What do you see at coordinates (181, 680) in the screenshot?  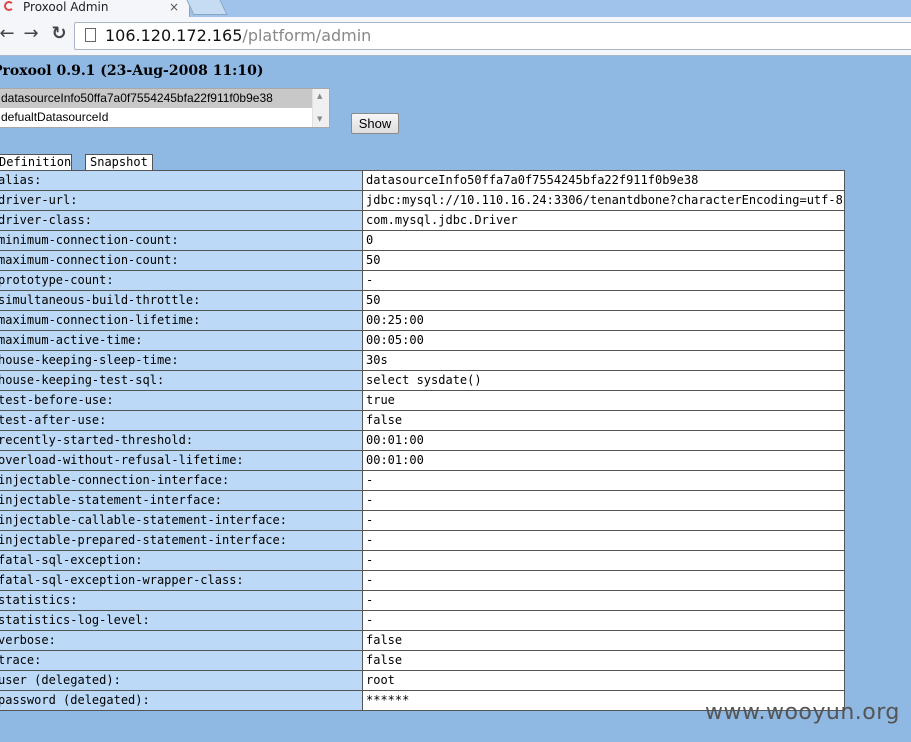 I see `property-key: user (delegated):` at bounding box center [181, 680].